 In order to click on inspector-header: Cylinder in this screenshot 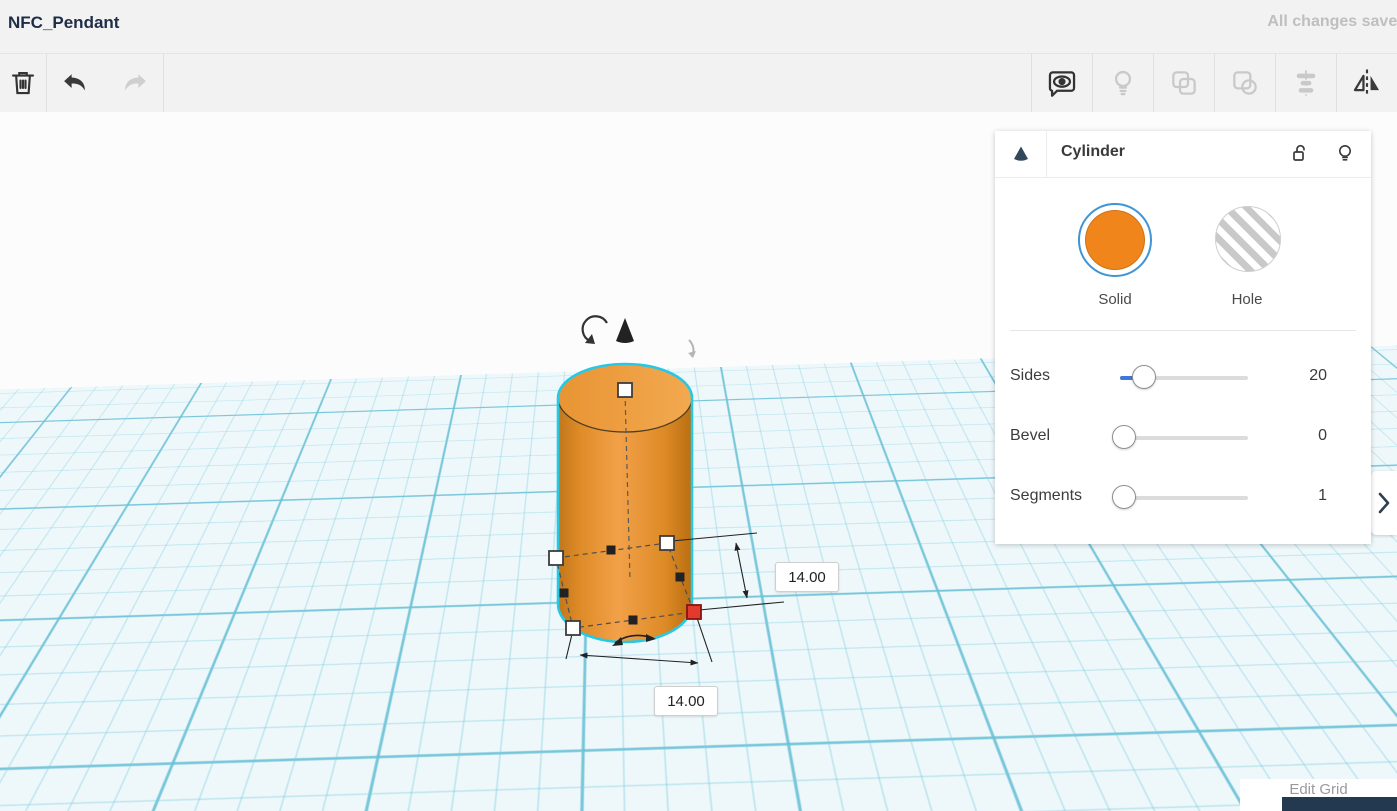, I will do `click(1183, 154)`.